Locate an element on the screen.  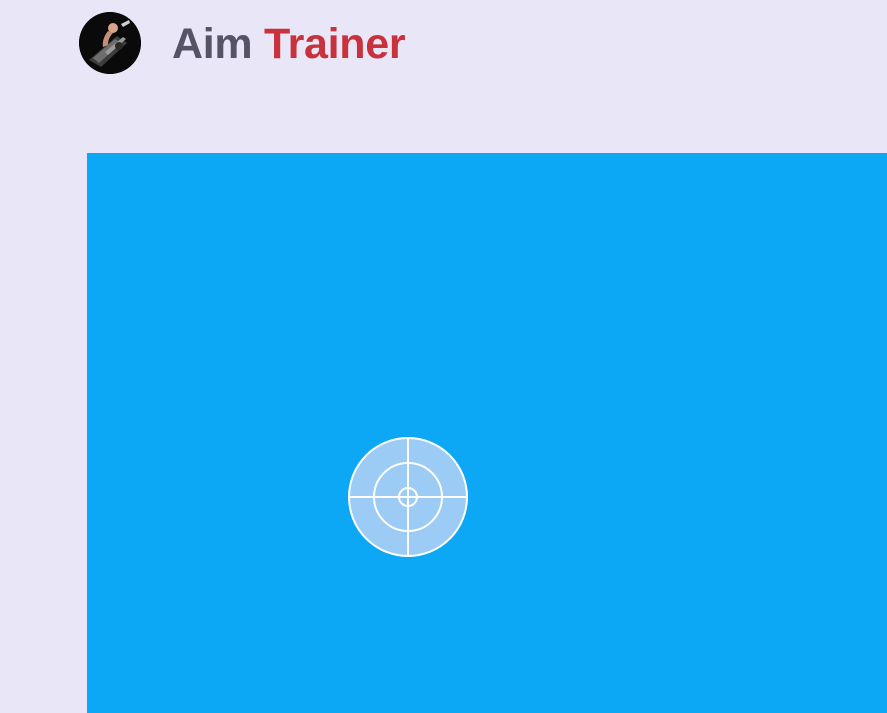
app-title-part-2: Trainer is located at coordinates (335, 44).